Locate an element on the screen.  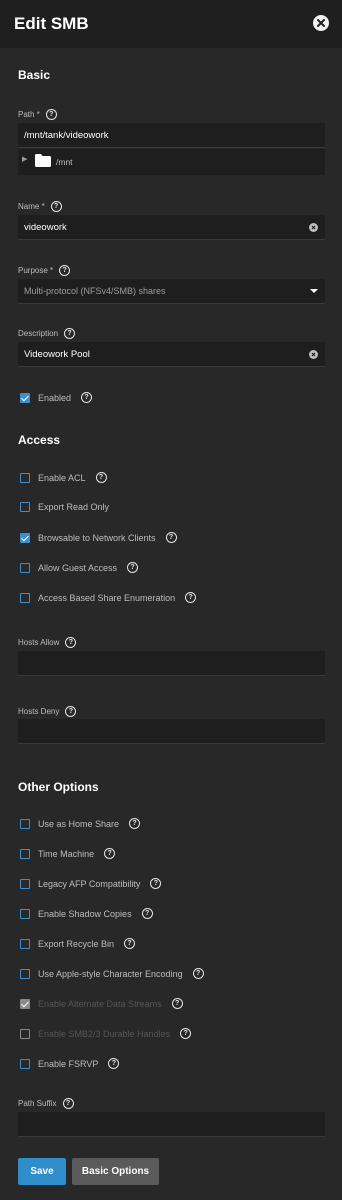
other-option-apple-encoding: Use Apple-style Character Encoding ? is located at coordinates (112, 973).